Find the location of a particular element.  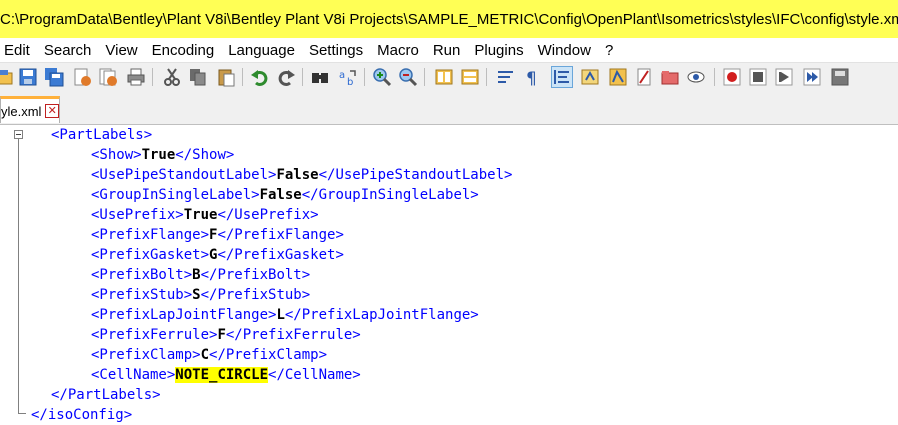

redo-icon is located at coordinates (286, 77).